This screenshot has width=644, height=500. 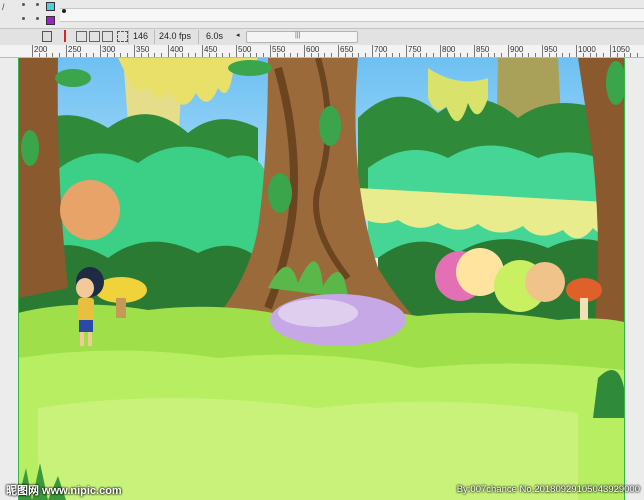 I want to click on layer-row-1: /, so click(x=30, y=7).